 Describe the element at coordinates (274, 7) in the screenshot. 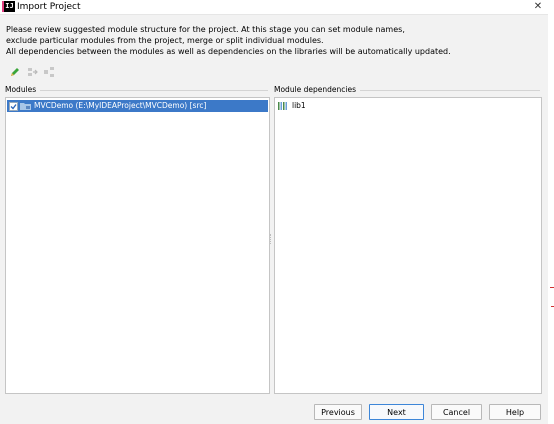

I see `title-bar: IJ Import Project ✕` at that location.